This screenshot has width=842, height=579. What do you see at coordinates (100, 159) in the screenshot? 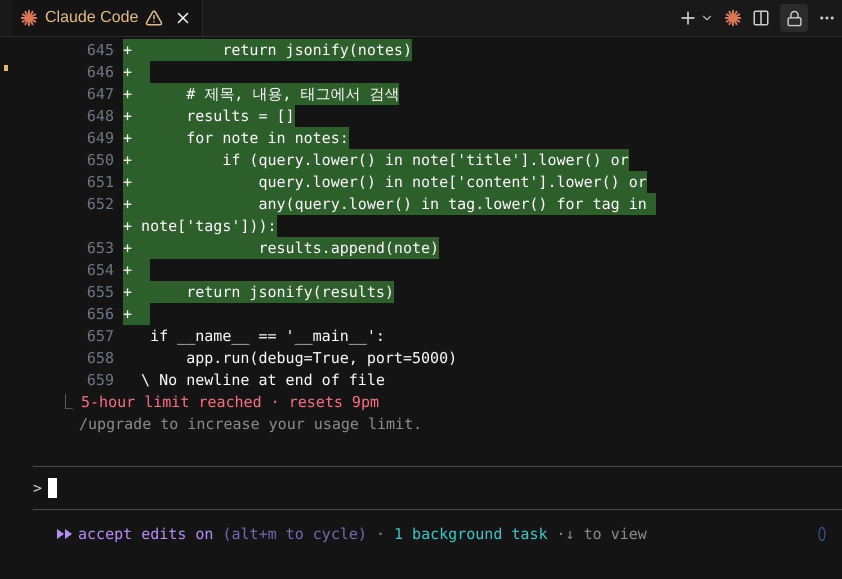
I see `line-number: 650` at bounding box center [100, 159].